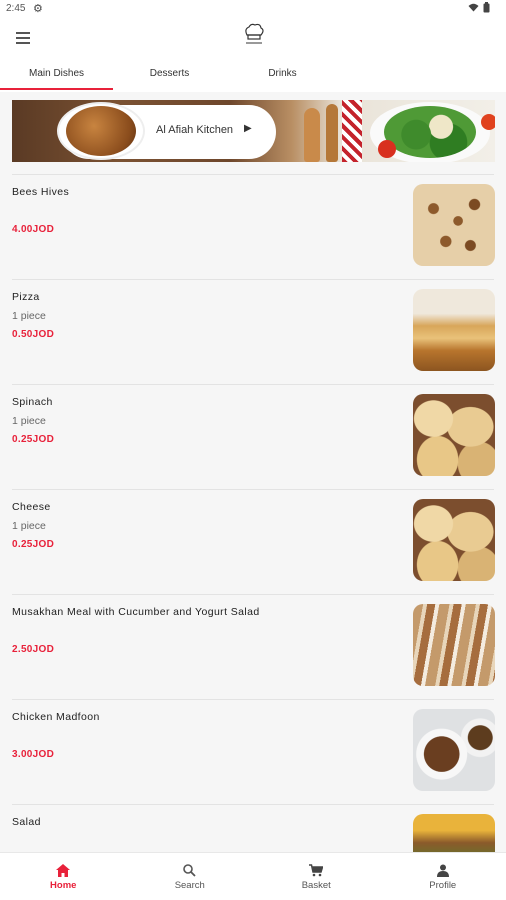 Image resolution: width=506 pixels, height=900 pixels. I want to click on item-name: Bees Hives, so click(41, 192).